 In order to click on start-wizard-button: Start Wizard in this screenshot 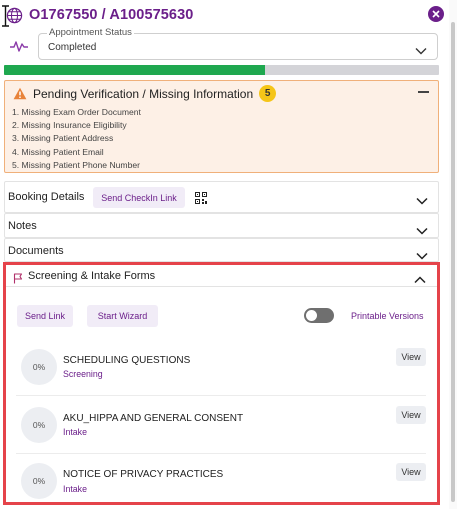, I will do `click(122, 316)`.